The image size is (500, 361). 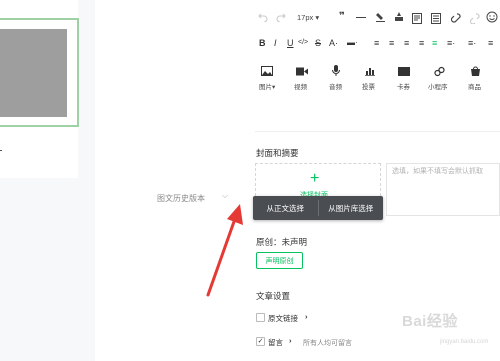 I want to click on bold-icon: B, so click(x=262, y=43).